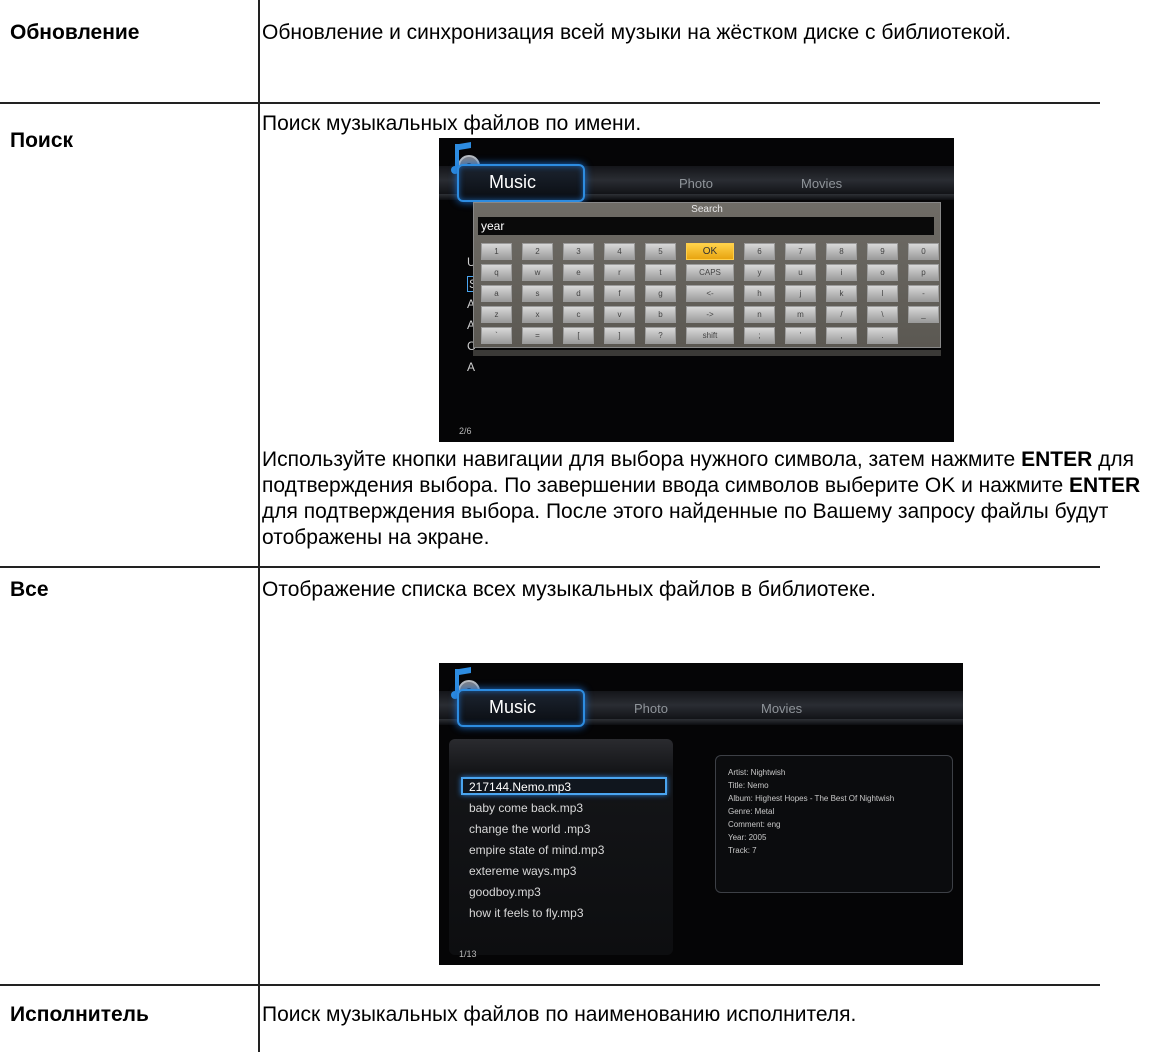 This screenshot has width=1151, height=1052. What do you see at coordinates (578, 272) in the screenshot?
I see `keyboard-key: e` at bounding box center [578, 272].